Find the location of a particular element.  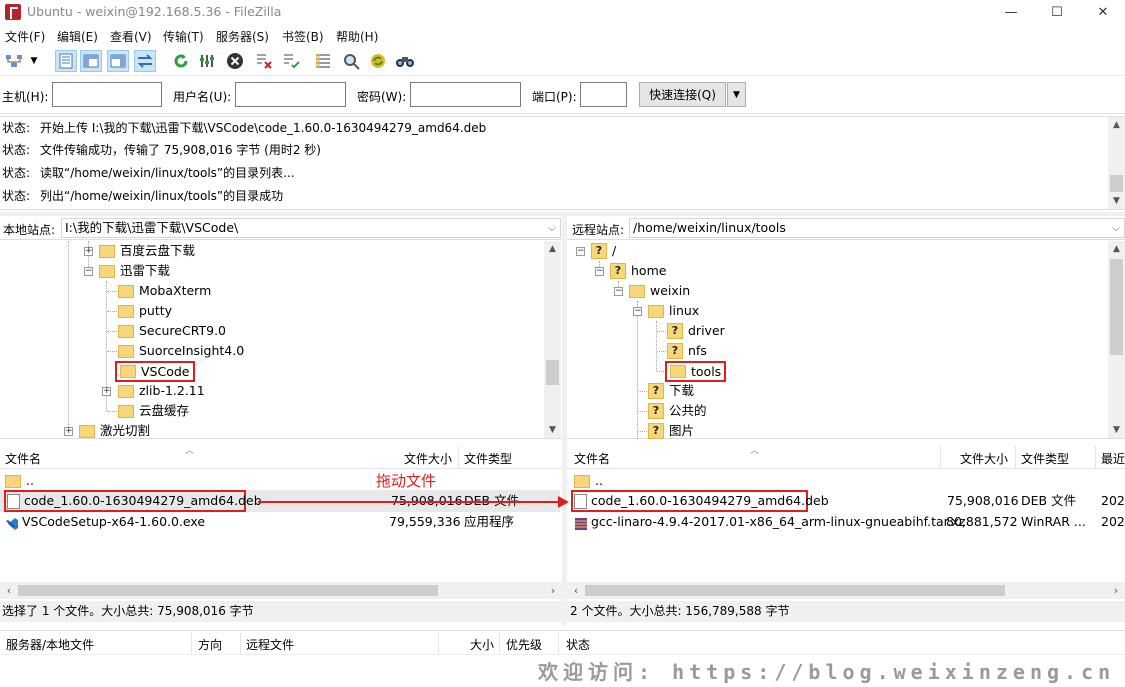

toggle-remote-tree-icon is located at coordinates (118, 61).